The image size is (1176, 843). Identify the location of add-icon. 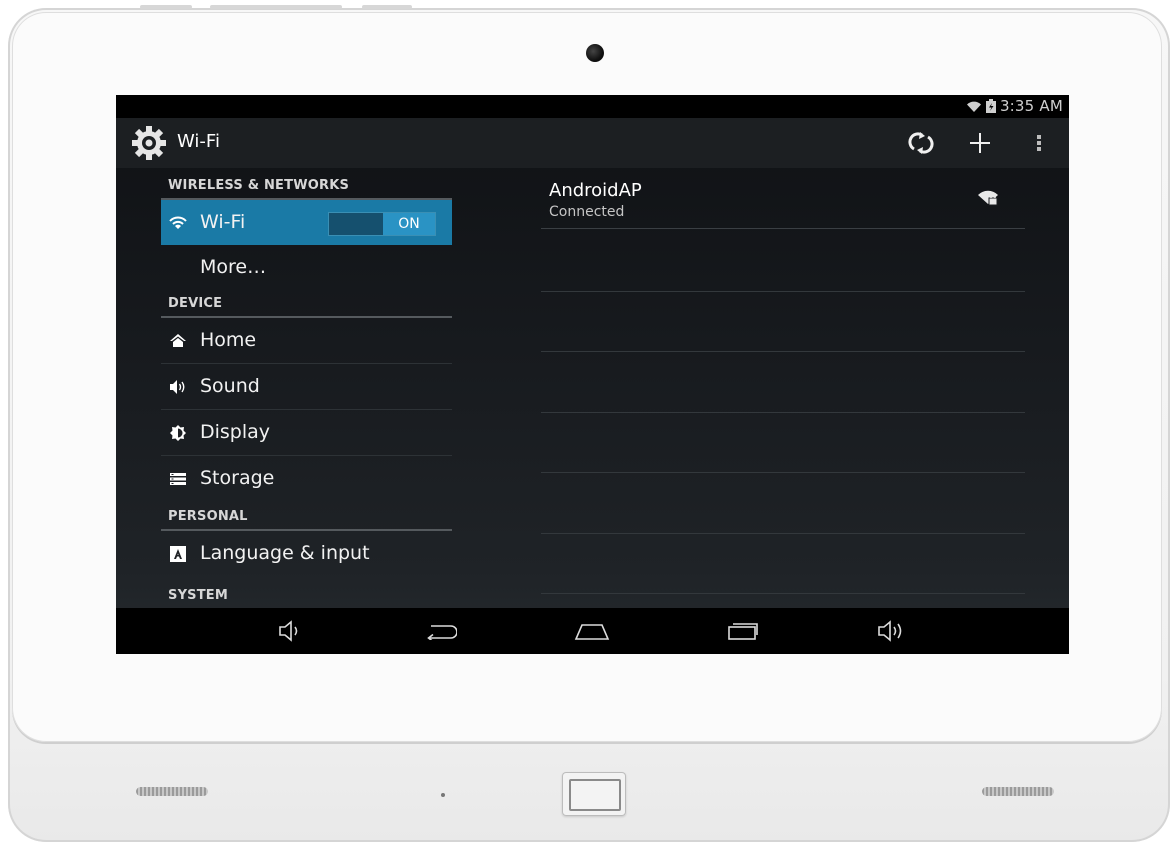
(980, 143).